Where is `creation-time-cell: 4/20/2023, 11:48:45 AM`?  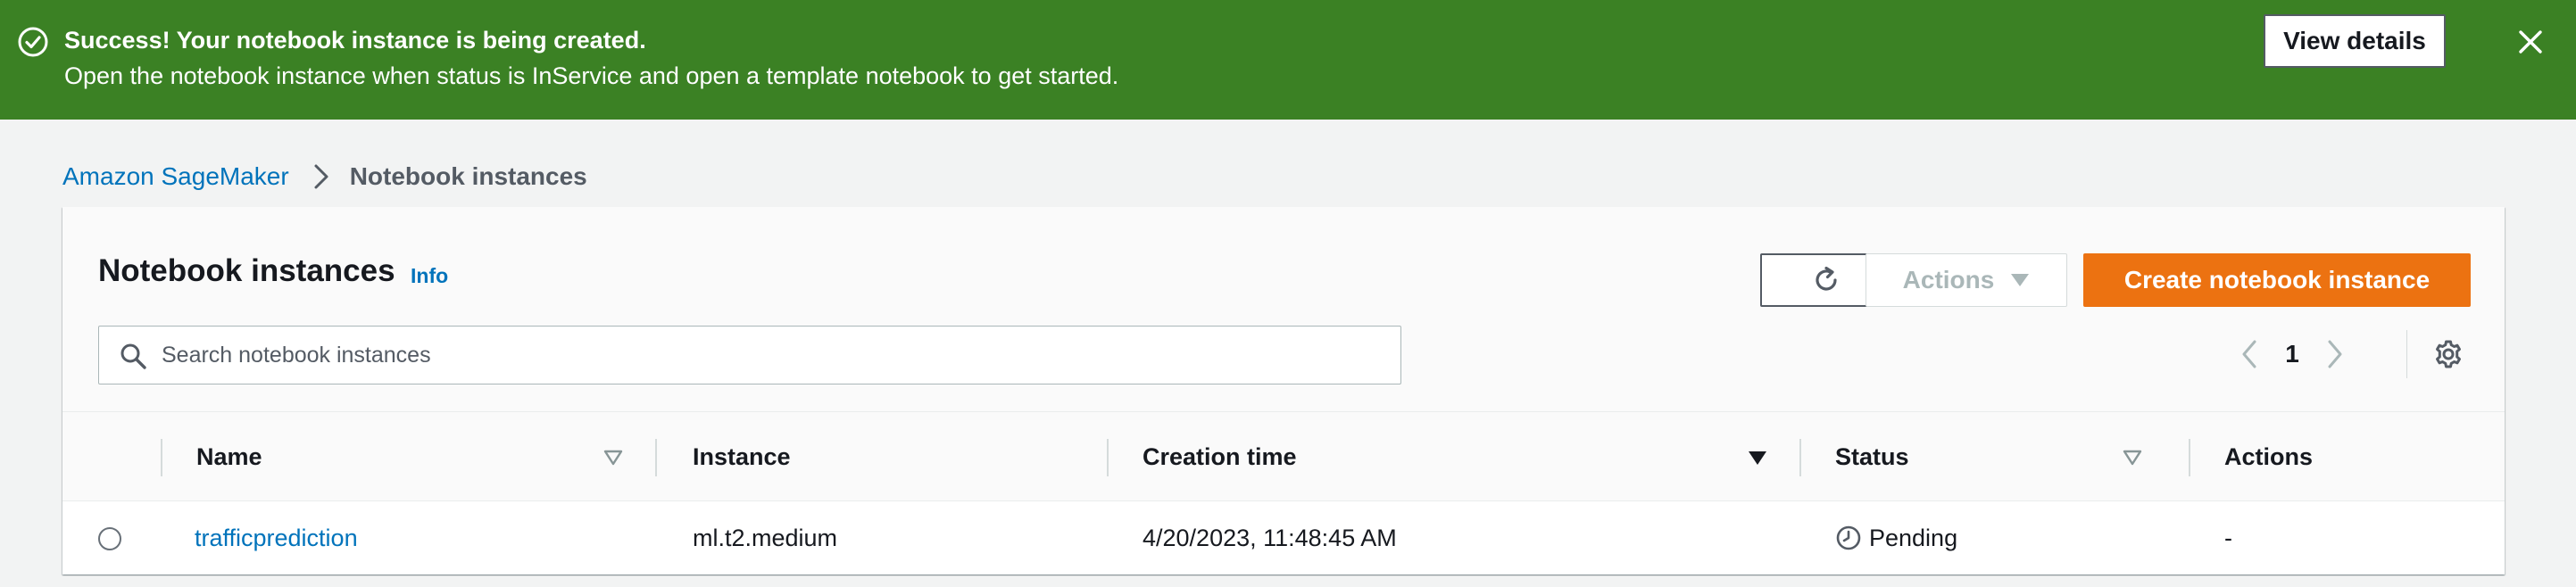 creation-time-cell: 4/20/2023, 11:48:45 AM is located at coordinates (1270, 537).